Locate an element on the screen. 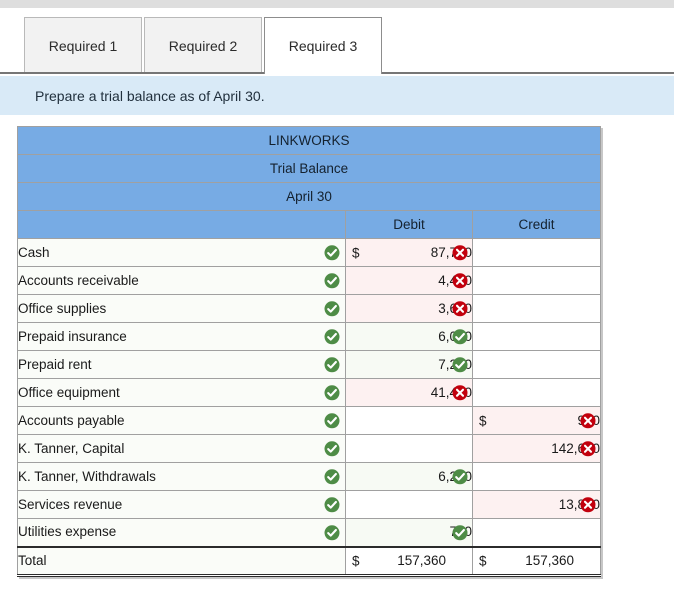 The image size is (674, 592). account-name-label: Services revenue is located at coordinates (70, 504).